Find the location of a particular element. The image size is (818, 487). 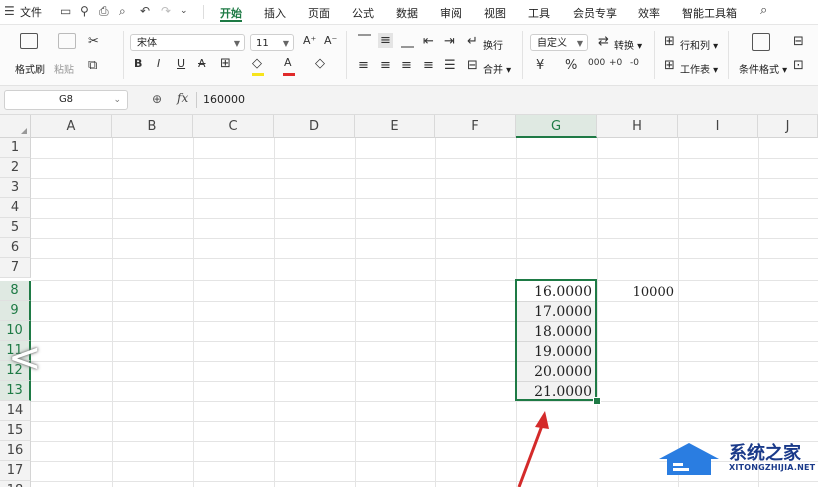

print-icon: ⎙ is located at coordinates (104, 11).